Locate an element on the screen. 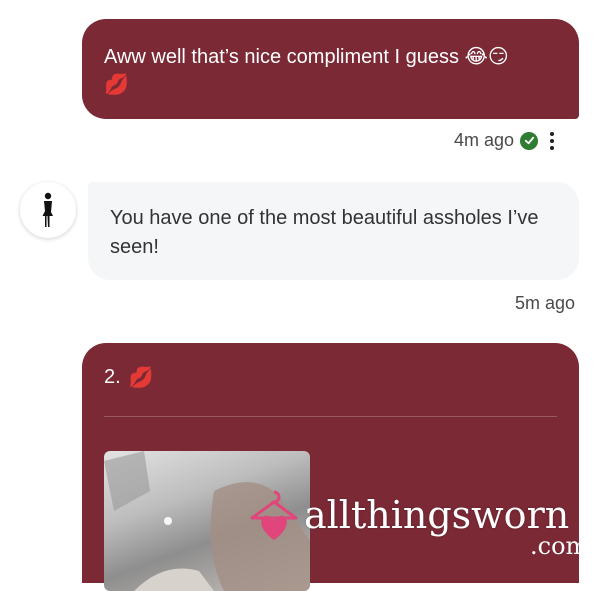 The height and width of the screenshot is (591, 600). photo-caption: 2. 💋 is located at coordinates (129, 377).